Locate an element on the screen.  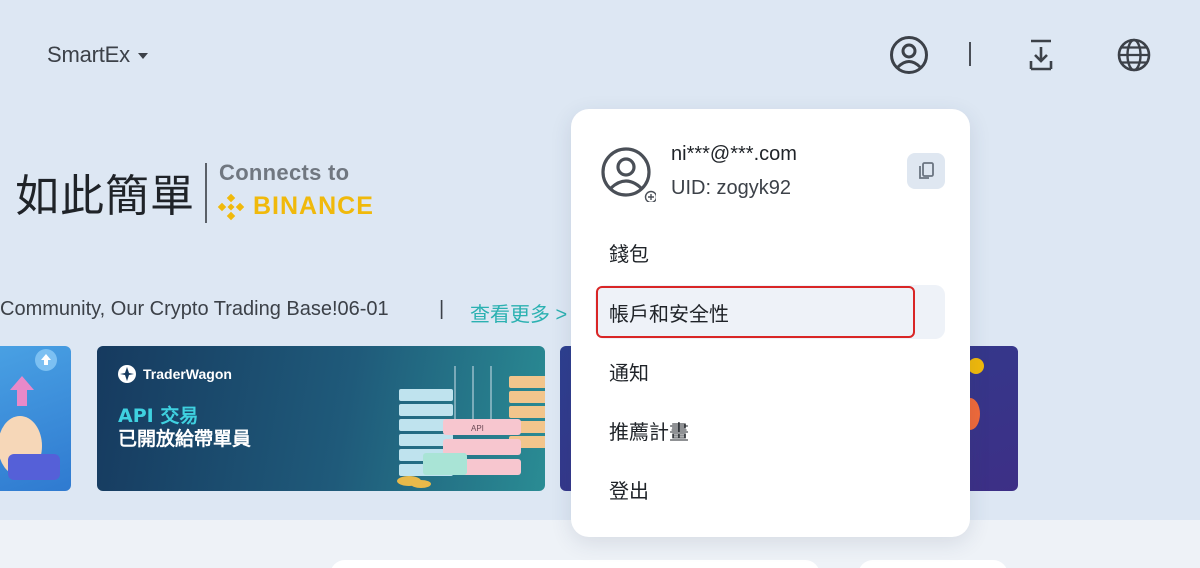
binance-logo: BINANCE is located at coordinates (295, 206).